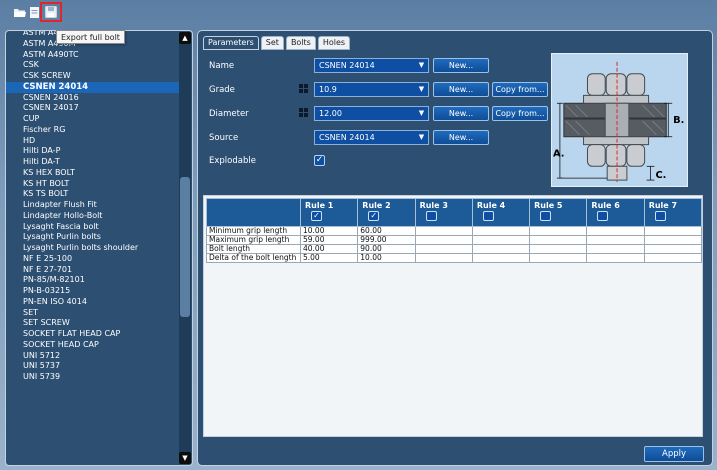 The image size is (717, 470). Describe the element at coordinates (300, 43) in the screenshot. I see `tab-bolts: Bolts` at that location.